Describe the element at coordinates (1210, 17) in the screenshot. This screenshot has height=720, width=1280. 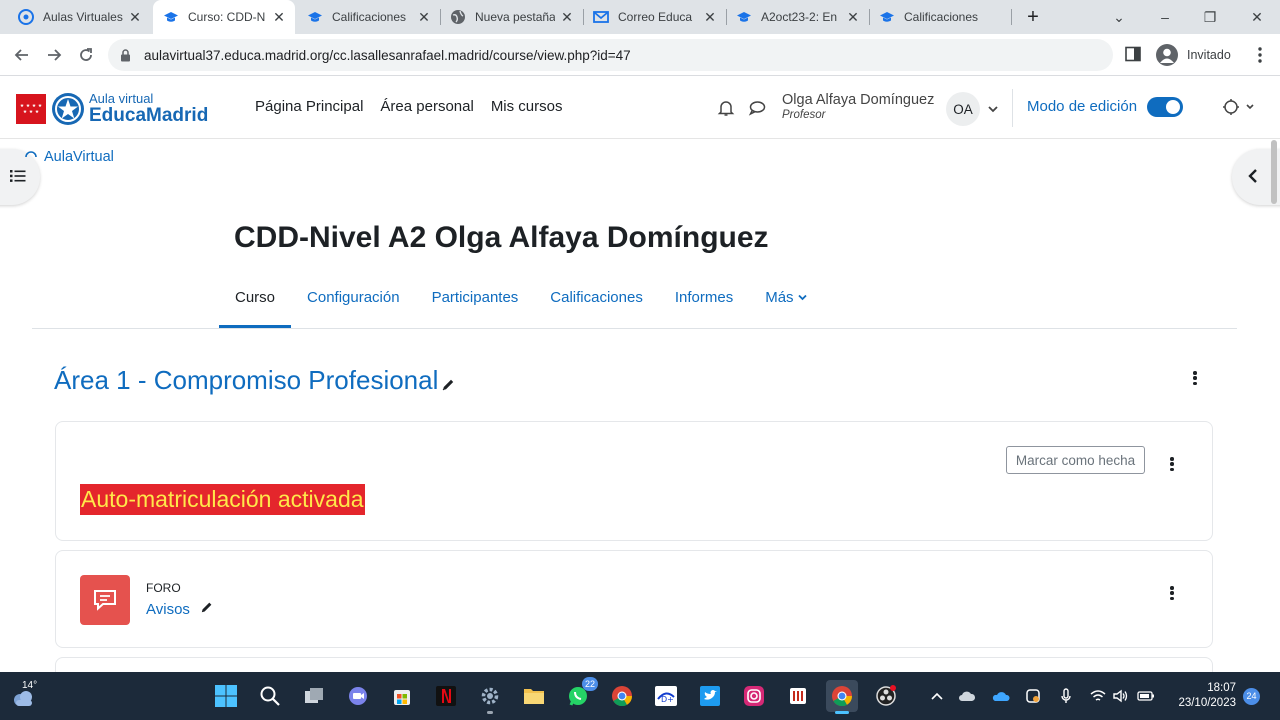
I see `restore-icon: ❐` at that location.